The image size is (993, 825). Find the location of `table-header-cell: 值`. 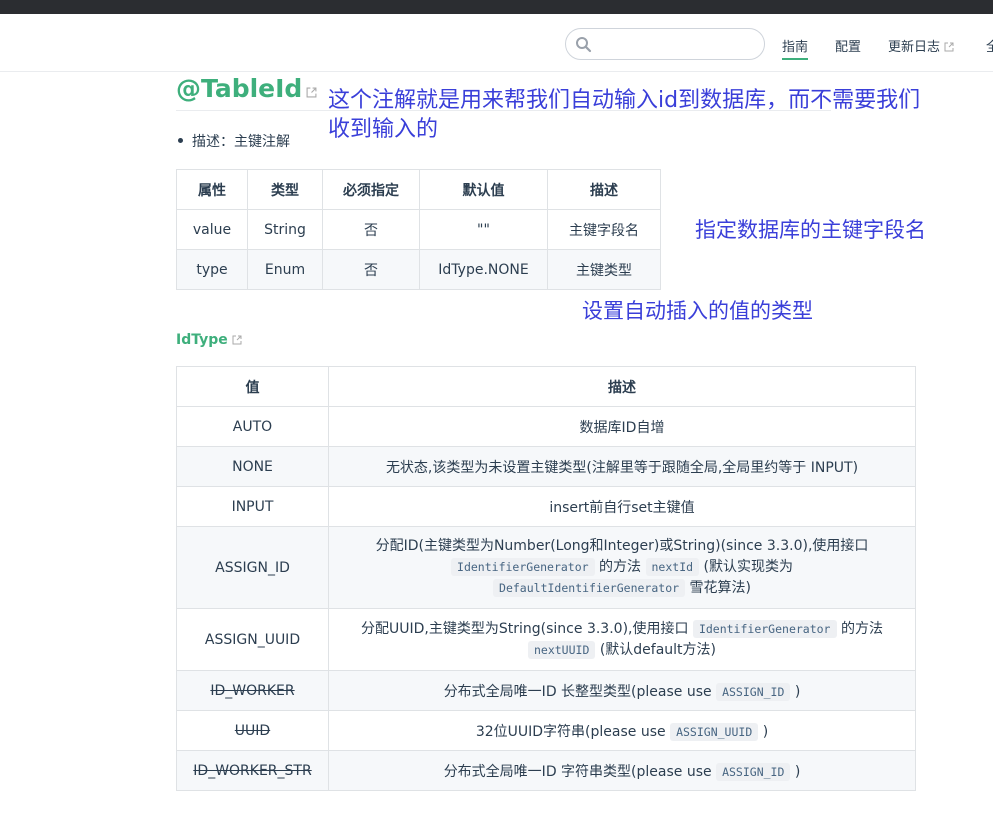

table-header-cell: 值 is located at coordinates (252, 386).